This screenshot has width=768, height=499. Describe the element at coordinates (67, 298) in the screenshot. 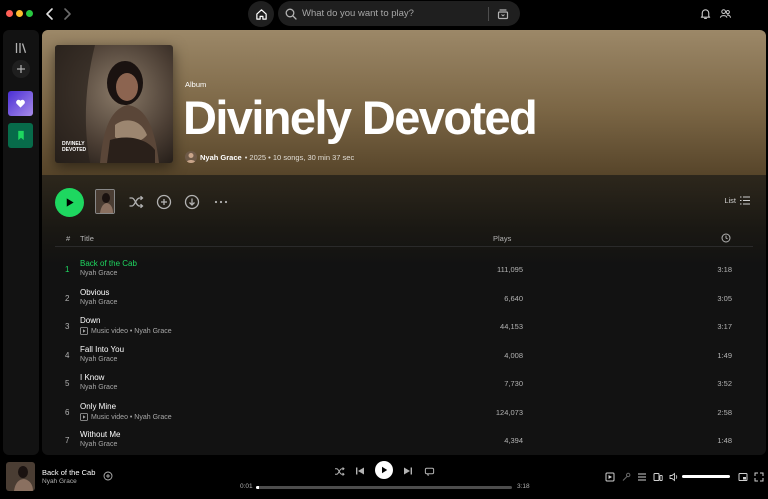

I see `track-number: 2` at that location.